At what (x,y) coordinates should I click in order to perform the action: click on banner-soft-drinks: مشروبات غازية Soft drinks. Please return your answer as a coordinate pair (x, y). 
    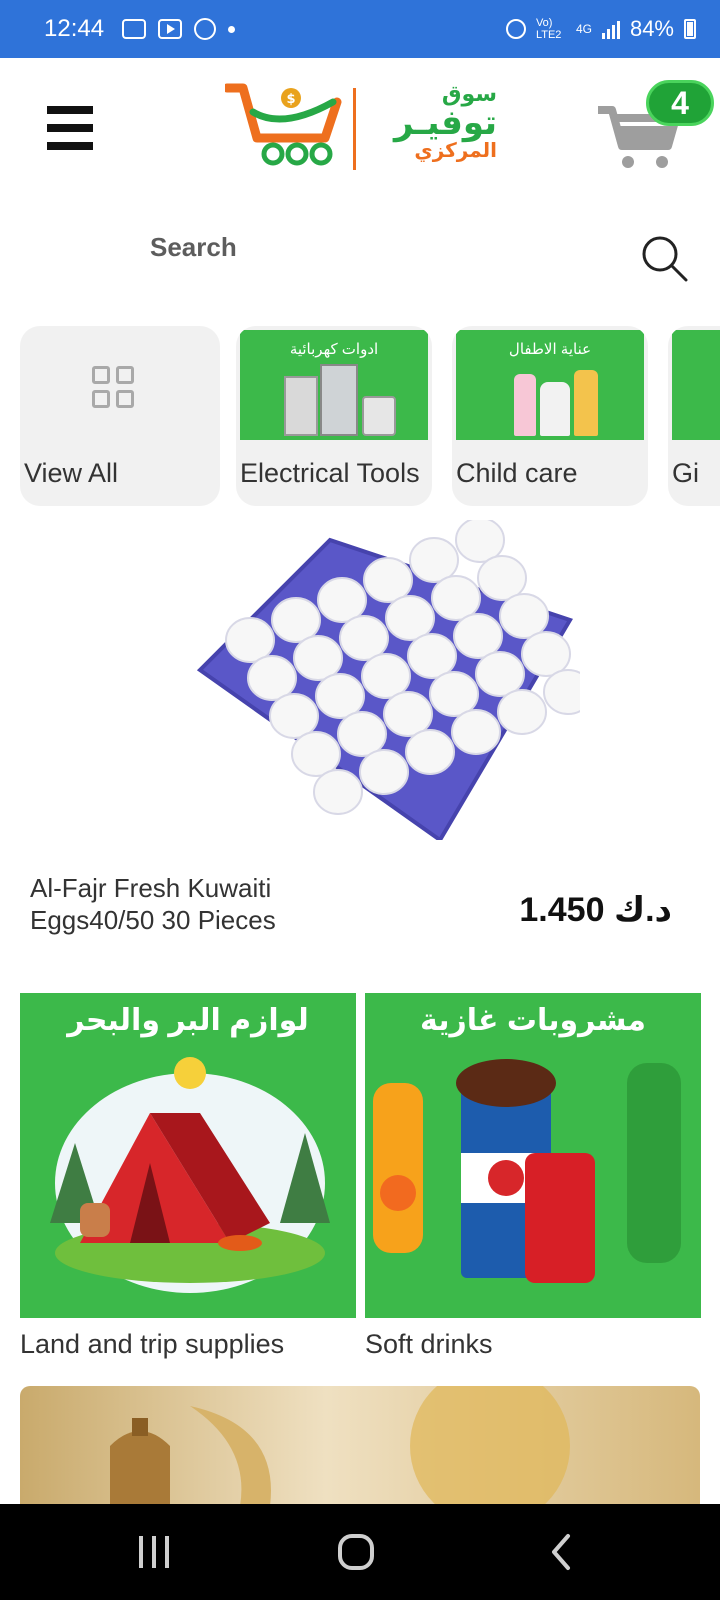
    Looking at the image, I should click on (533, 1176).